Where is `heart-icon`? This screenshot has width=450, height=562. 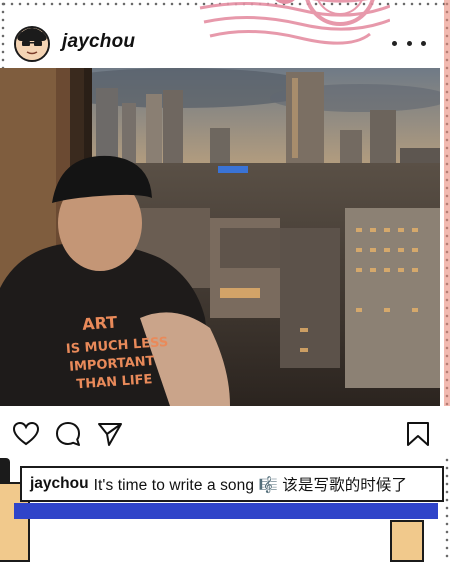
heart-icon is located at coordinates (26, 434).